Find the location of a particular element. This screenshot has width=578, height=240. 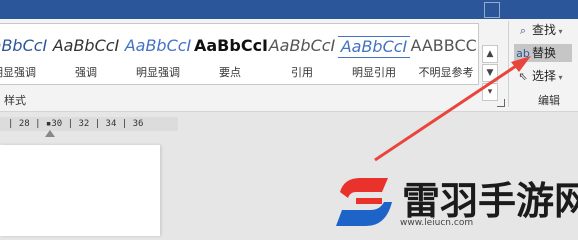

logo-title: 雷羽手游网 is located at coordinates (490, 200).